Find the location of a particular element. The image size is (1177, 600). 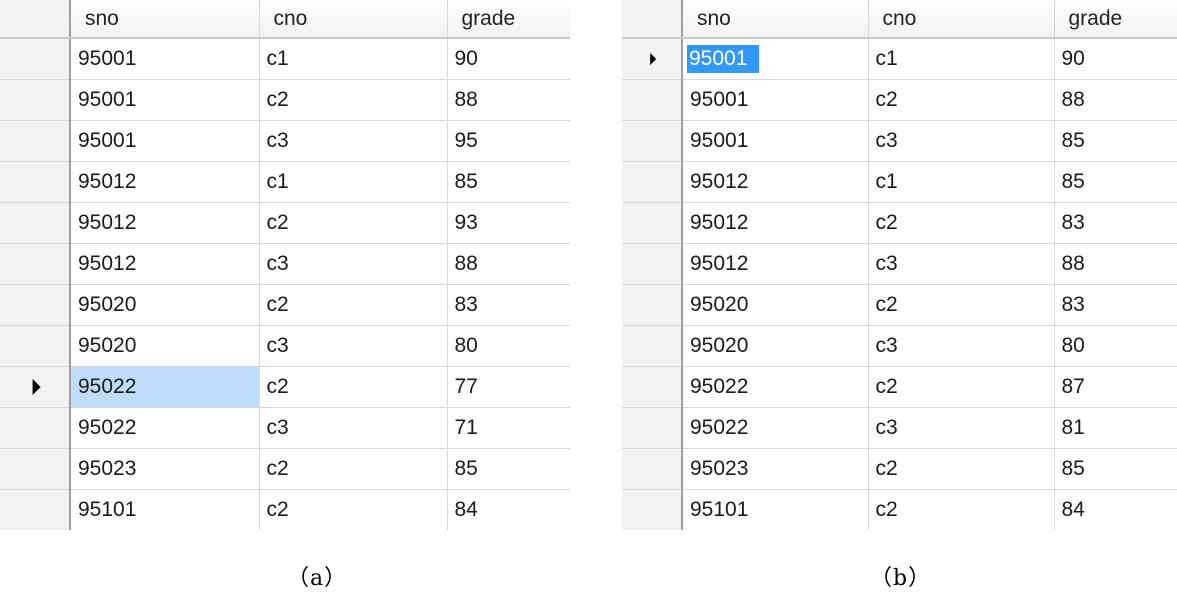

column-header-grade: grade is located at coordinates (1115, 19).